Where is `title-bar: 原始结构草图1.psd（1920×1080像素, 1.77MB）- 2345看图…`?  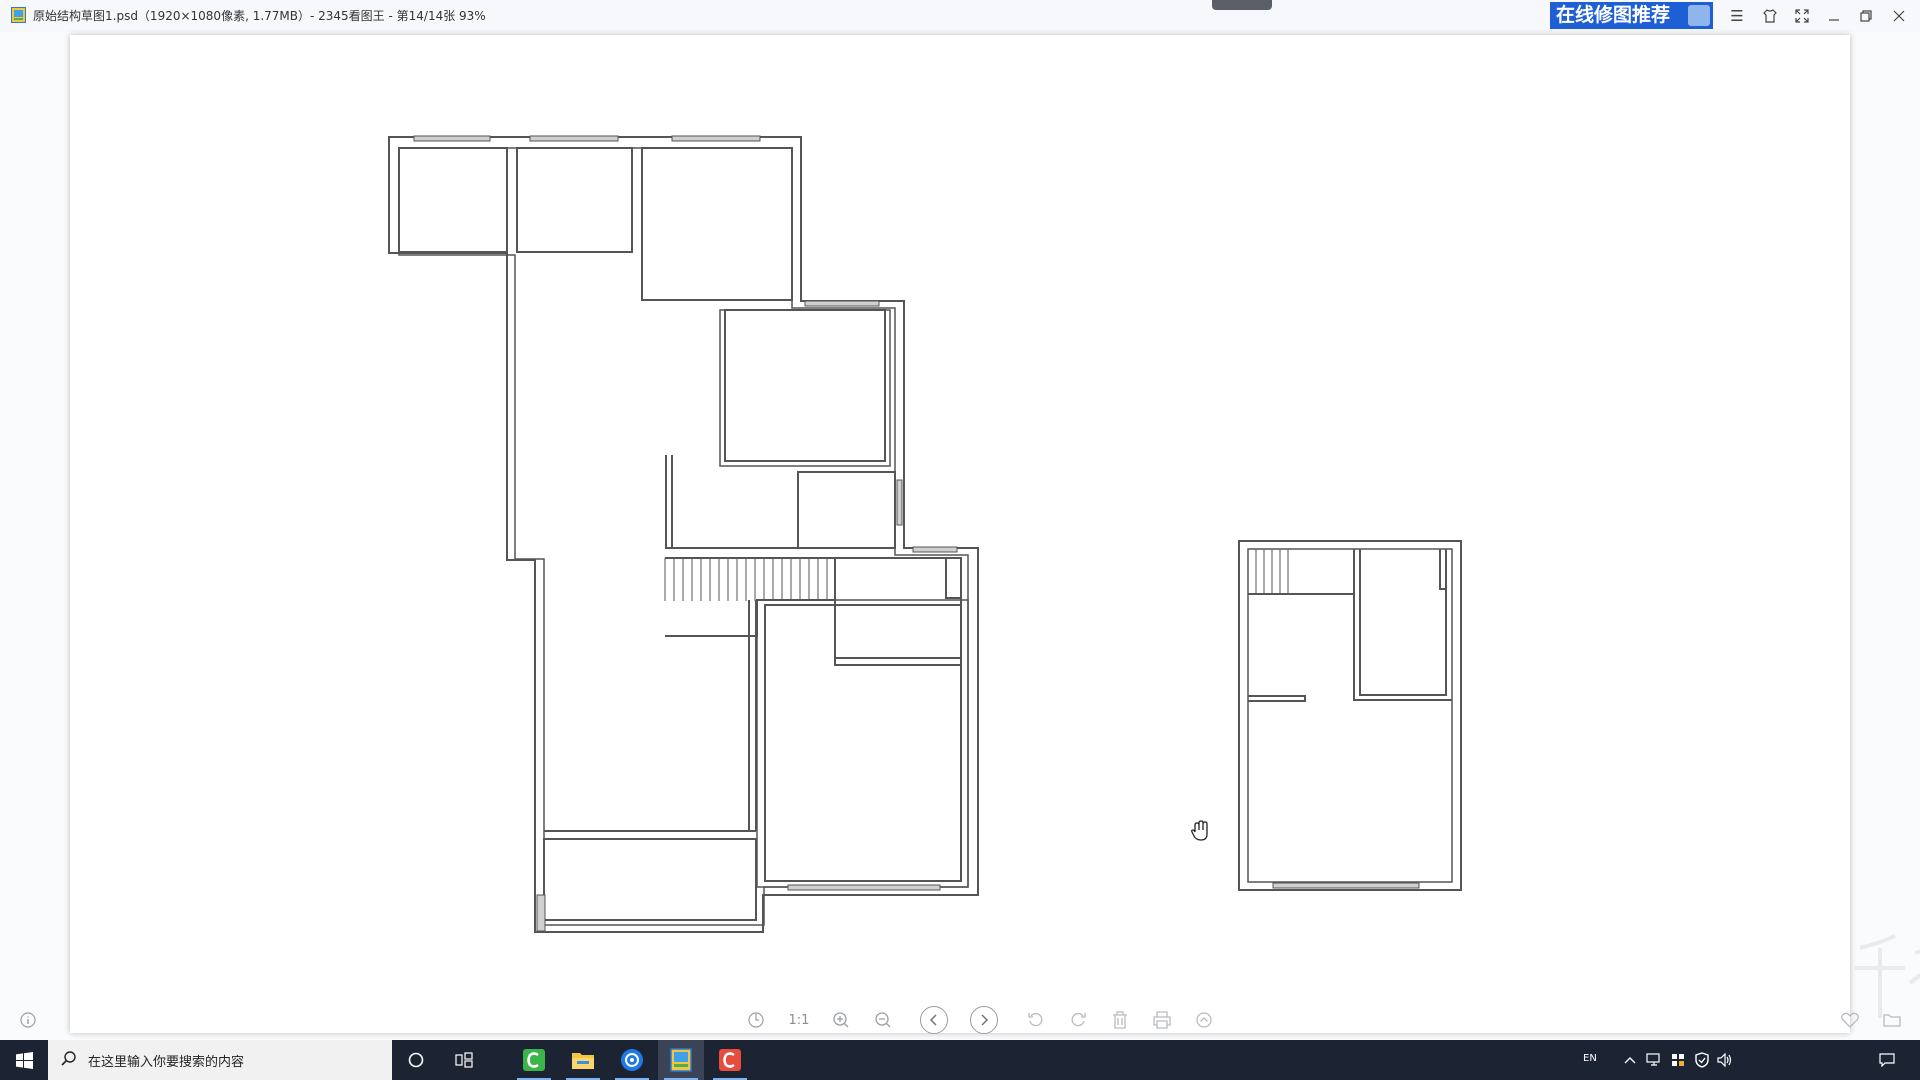
title-bar: 原始结构草图1.psd（1920×1080像素, 1.77MB）- 2345看图… is located at coordinates (960, 16).